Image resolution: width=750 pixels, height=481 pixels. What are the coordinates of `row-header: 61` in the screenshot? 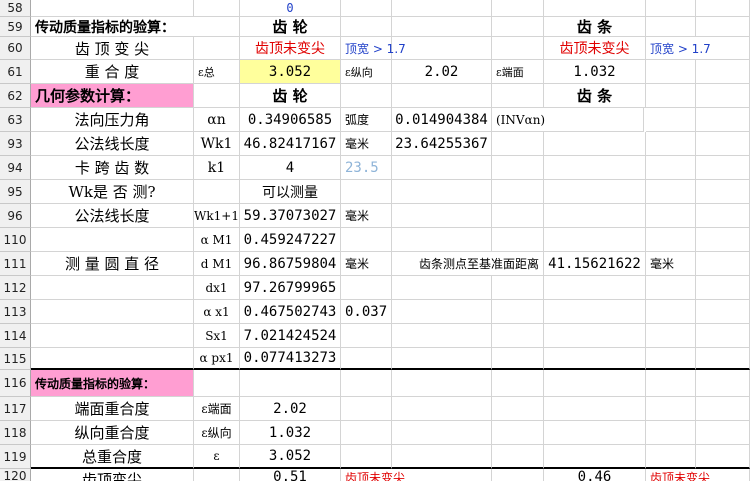 It's located at (15, 72).